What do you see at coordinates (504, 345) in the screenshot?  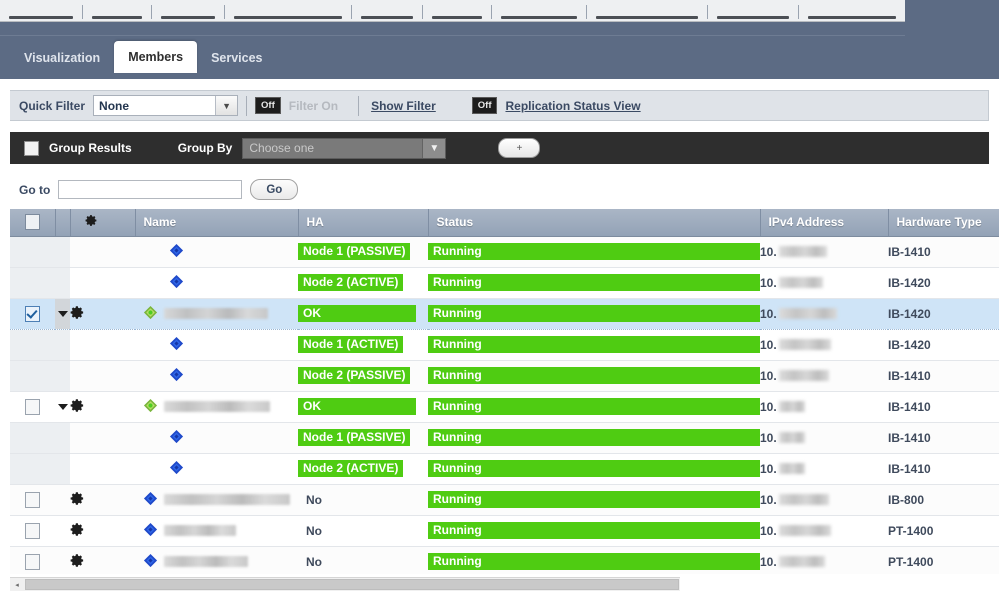 I see `table-row: Node 1 (ACTIVE) Running 10. IB-1420` at bounding box center [504, 345].